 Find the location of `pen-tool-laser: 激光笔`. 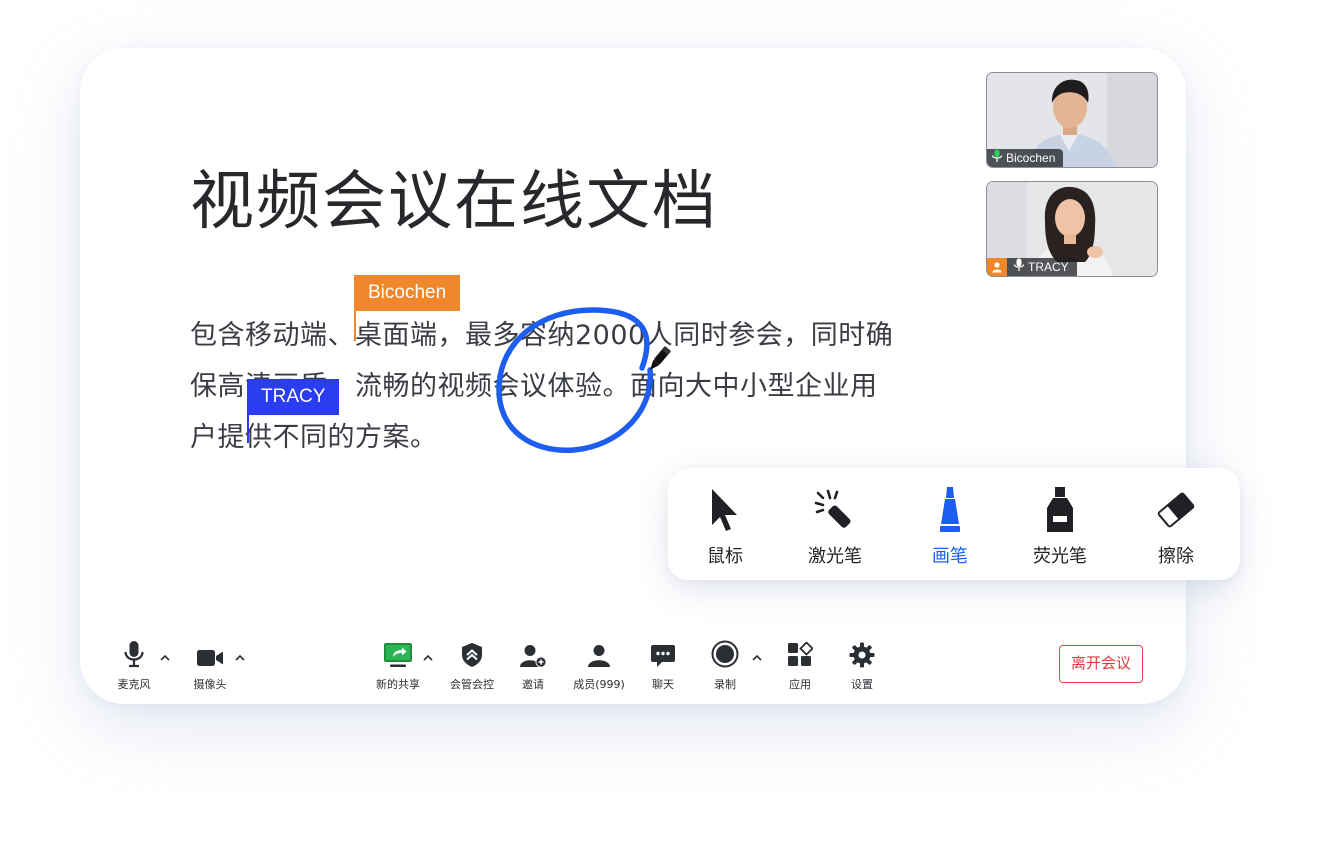

pen-tool-laser: 激光笔 is located at coordinates (835, 528).